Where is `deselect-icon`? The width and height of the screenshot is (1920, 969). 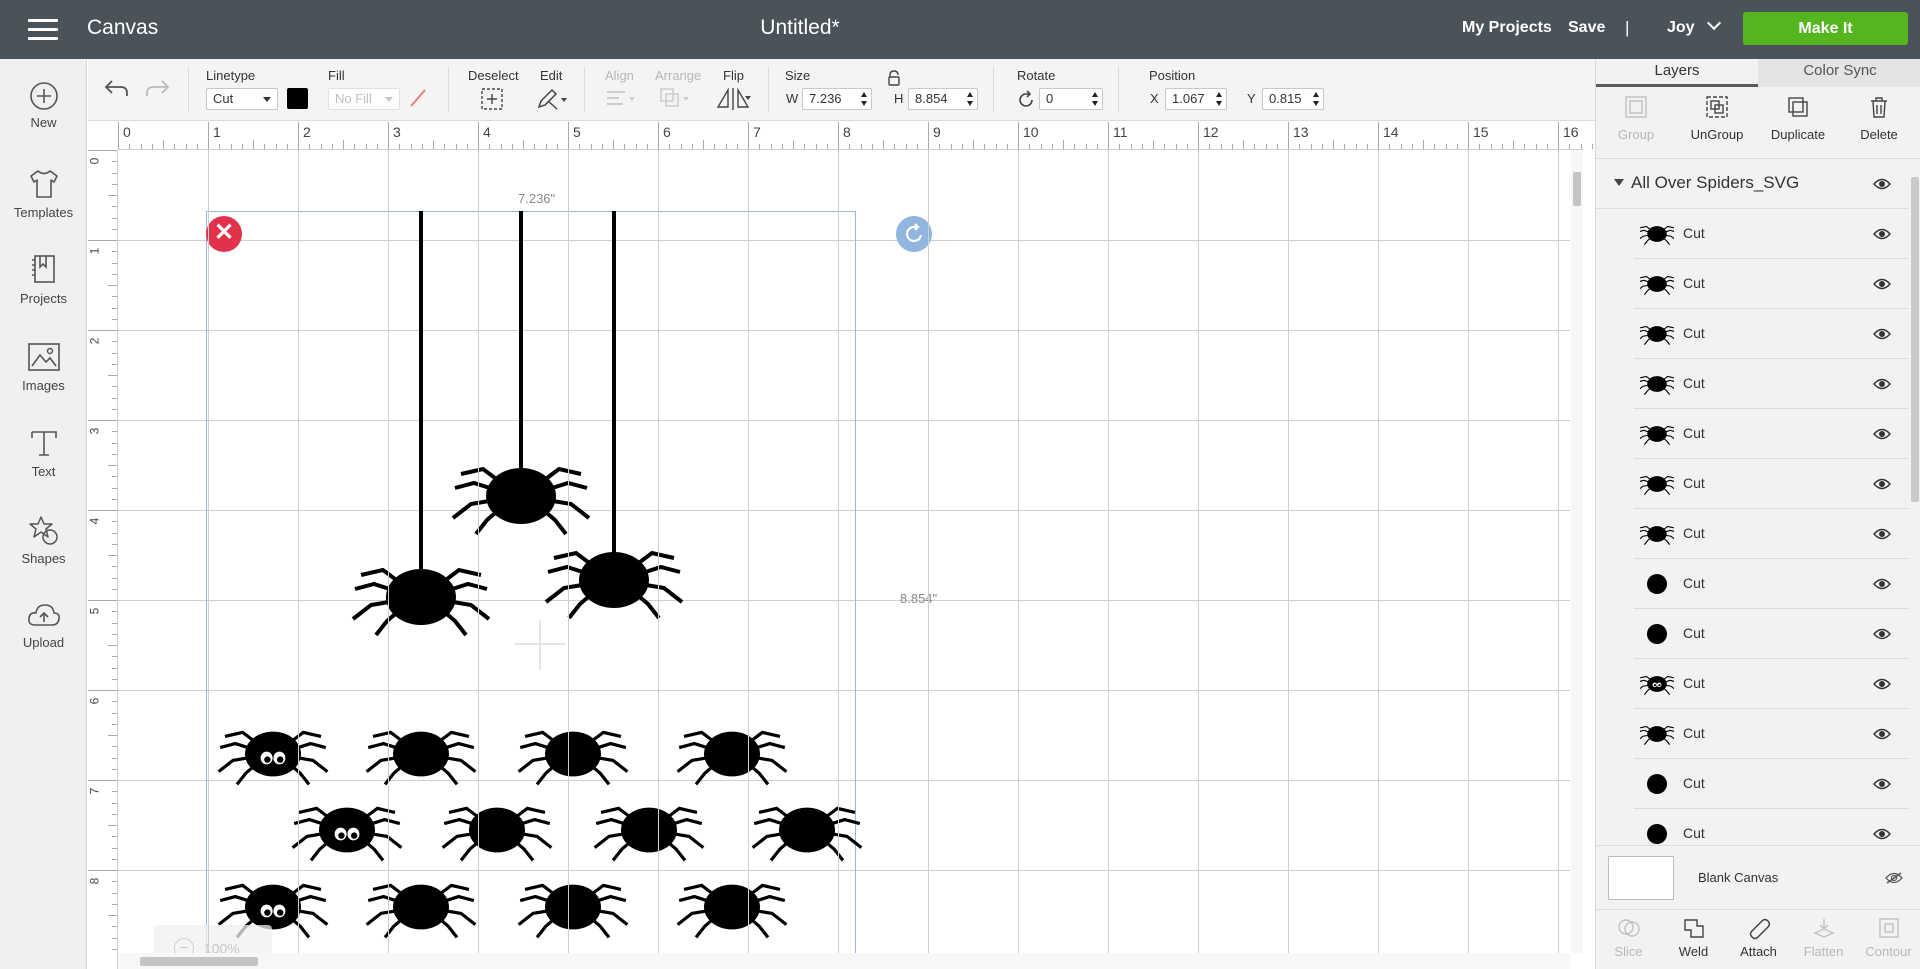 deselect-icon is located at coordinates (492, 99).